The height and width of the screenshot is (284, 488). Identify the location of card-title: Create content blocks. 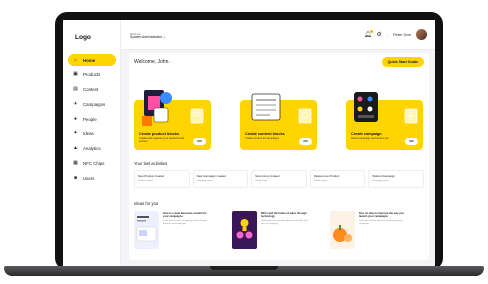
(265, 134).